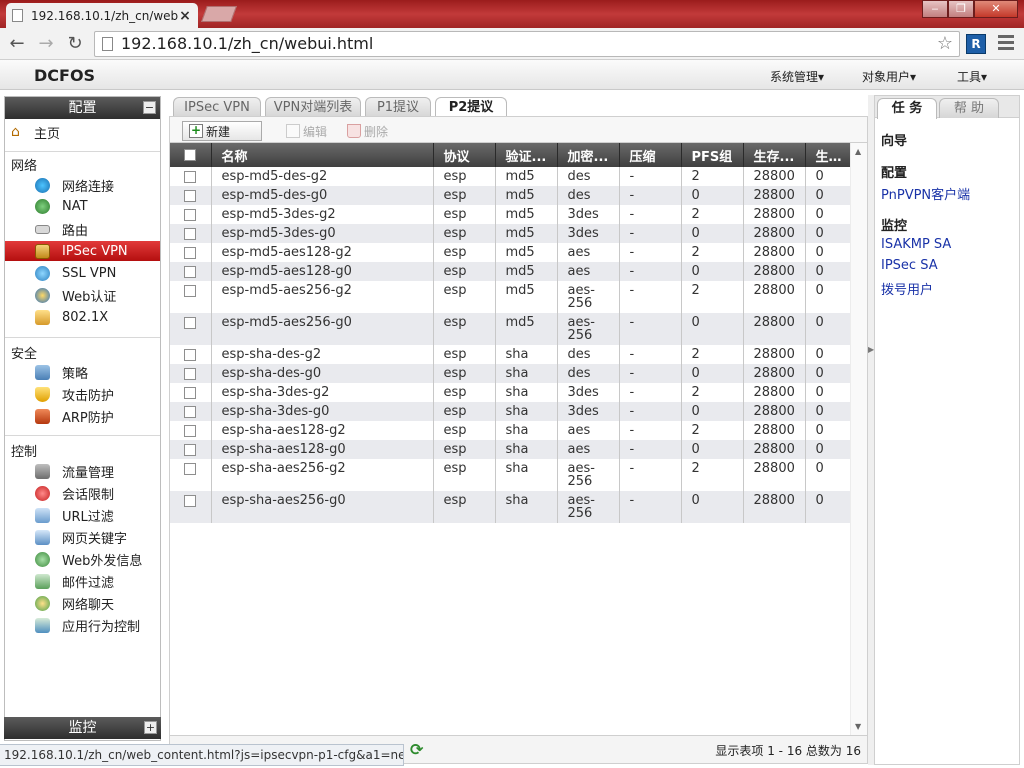  I want to click on sidebar-item-web-auth: Web认证, so click(82, 295).